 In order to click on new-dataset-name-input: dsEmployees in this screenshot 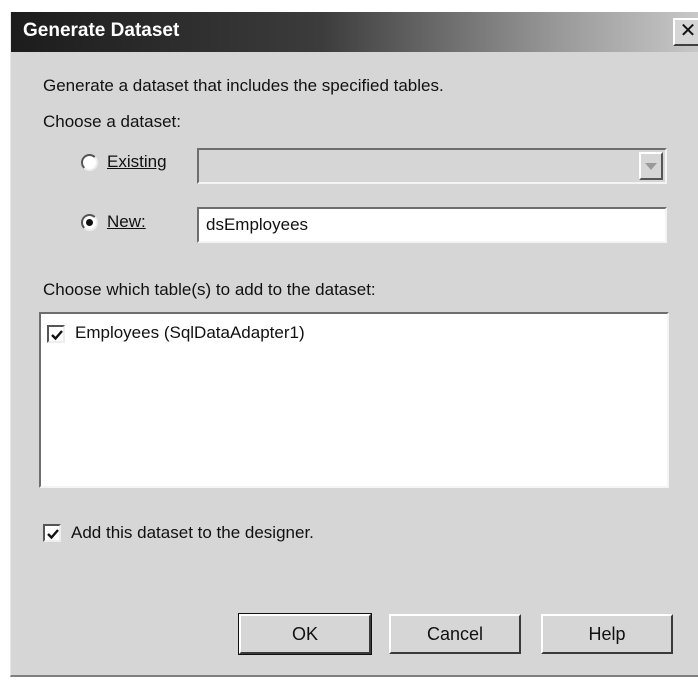, I will do `click(432, 225)`.